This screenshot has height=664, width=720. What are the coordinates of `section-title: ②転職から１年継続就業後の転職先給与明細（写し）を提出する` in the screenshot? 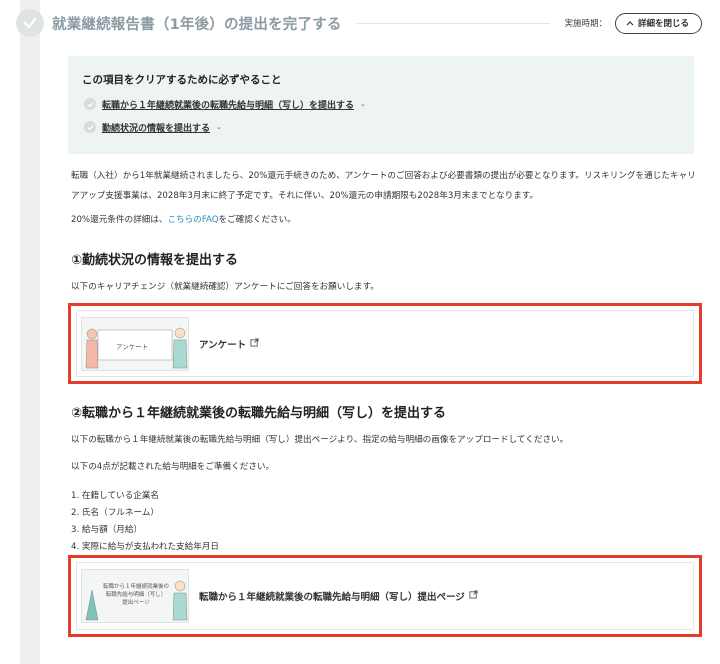 It's located at (259, 413).